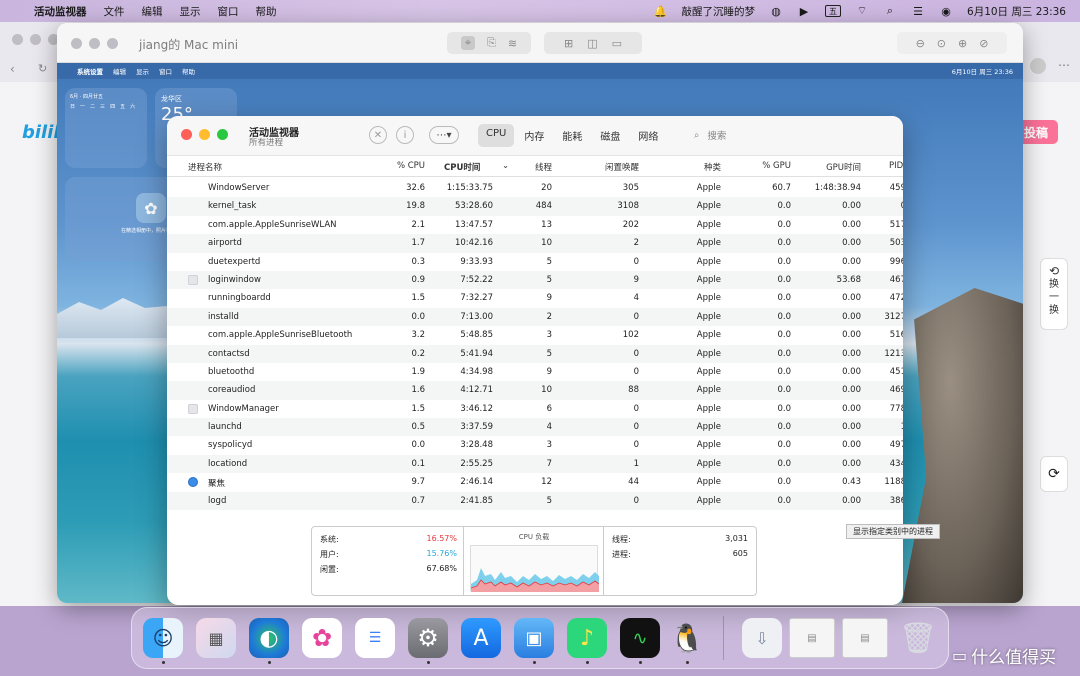 The image size is (1080, 676). What do you see at coordinates (216, 638) in the screenshot?
I see `launchpad-icon: ▦` at bounding box center [216, 638].